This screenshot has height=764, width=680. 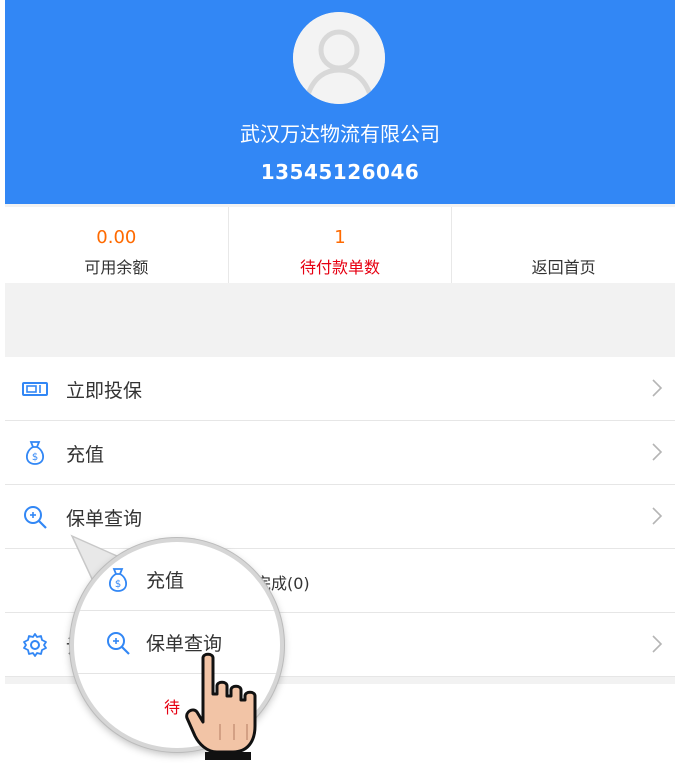 I want to click on pending-orders-label: 待付款单数, so click(x=340, y=267).